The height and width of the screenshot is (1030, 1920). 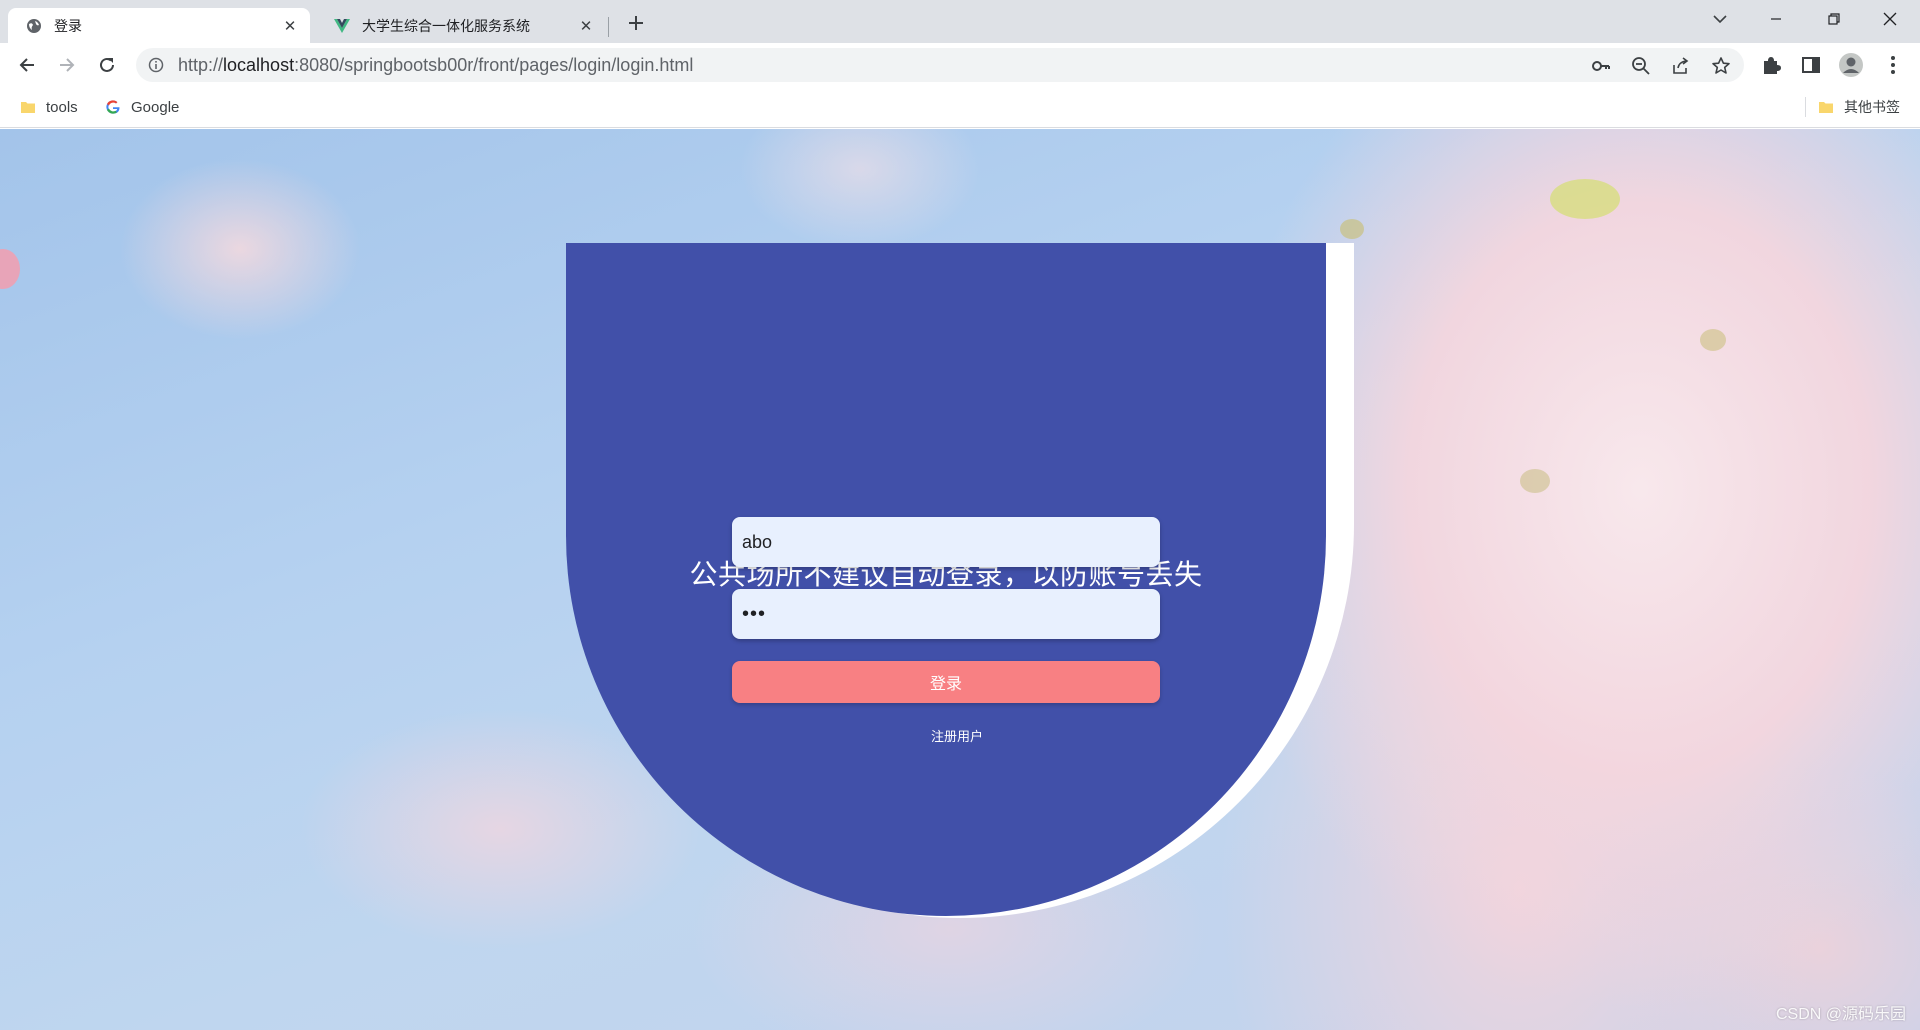 I want to click on bookmarks-bar: tools Google 其他书签, so click(x=960, y=107).